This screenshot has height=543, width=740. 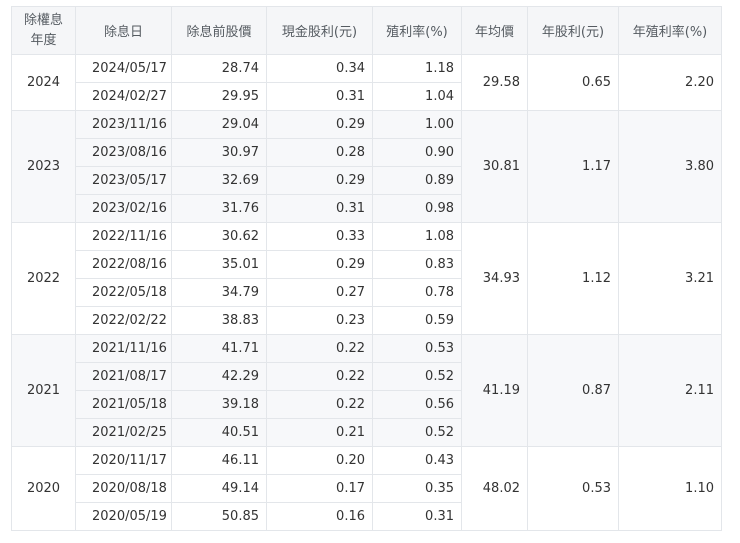 I want to click on ex-date-cell: 2022/11/16, so click(x=123, y=236).